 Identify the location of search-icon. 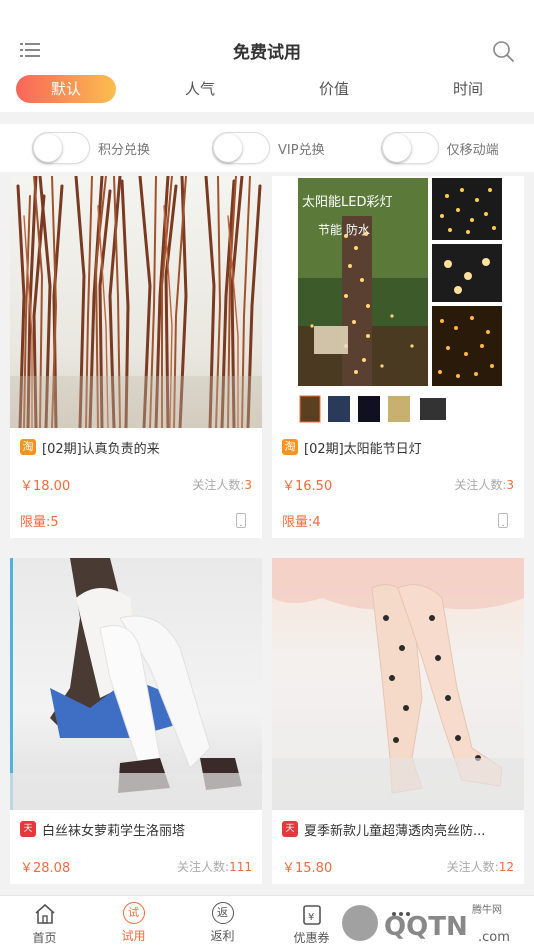
(503, 51).